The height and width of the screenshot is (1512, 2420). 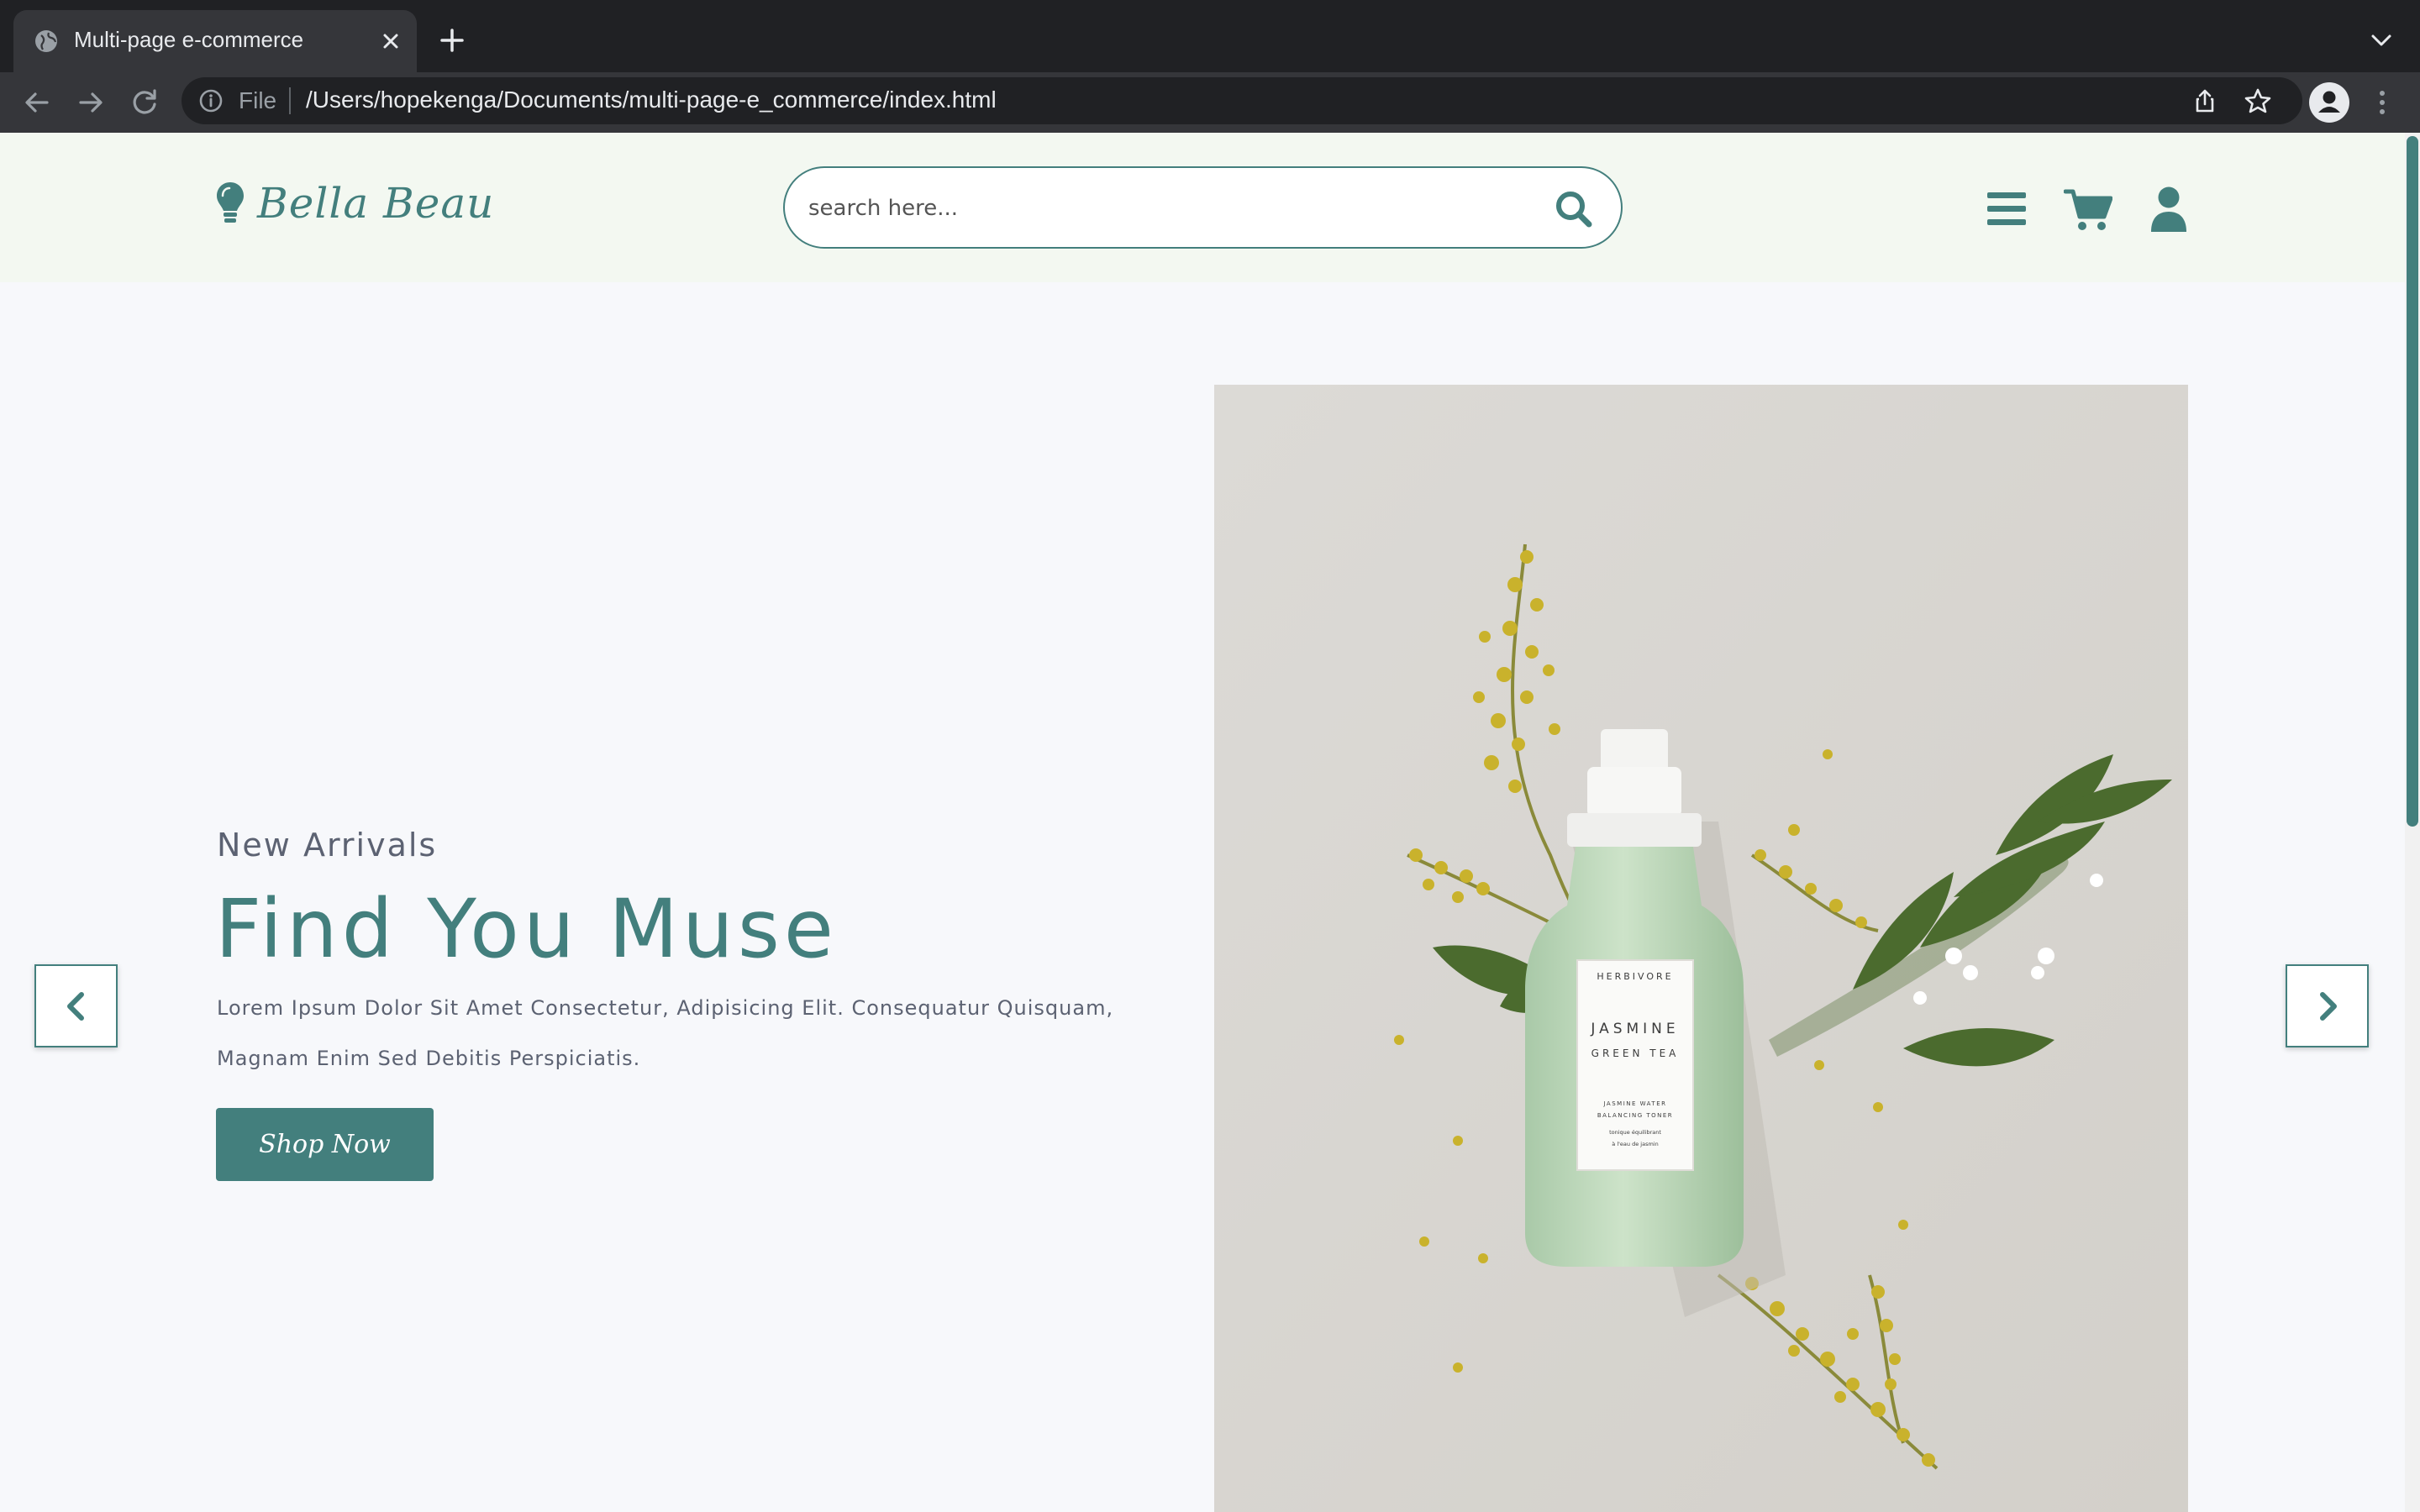 I want to click on search-icon, so click(x=1574, y=209).